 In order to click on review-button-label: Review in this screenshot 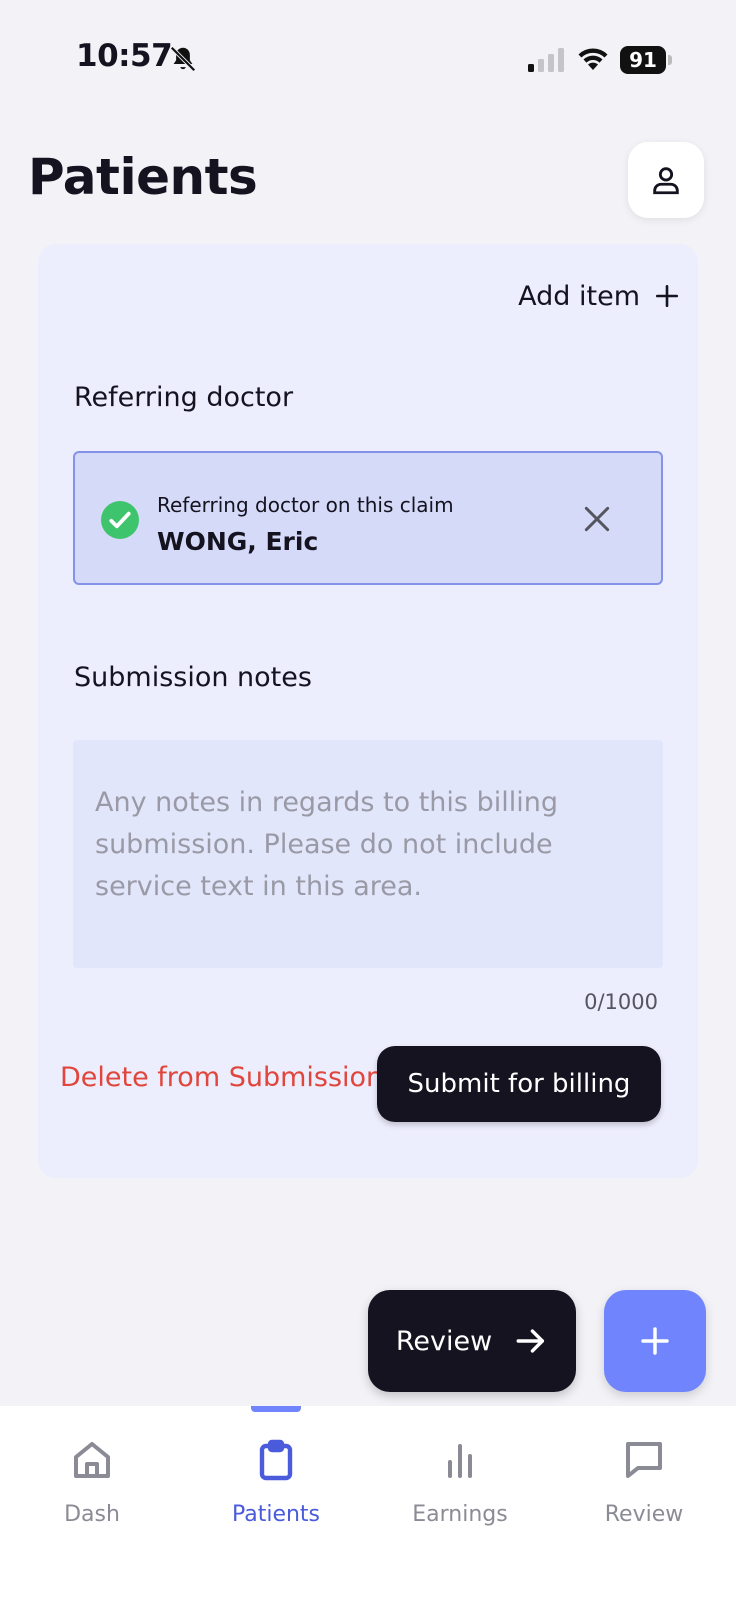, I will do `click(444, 1341)`.